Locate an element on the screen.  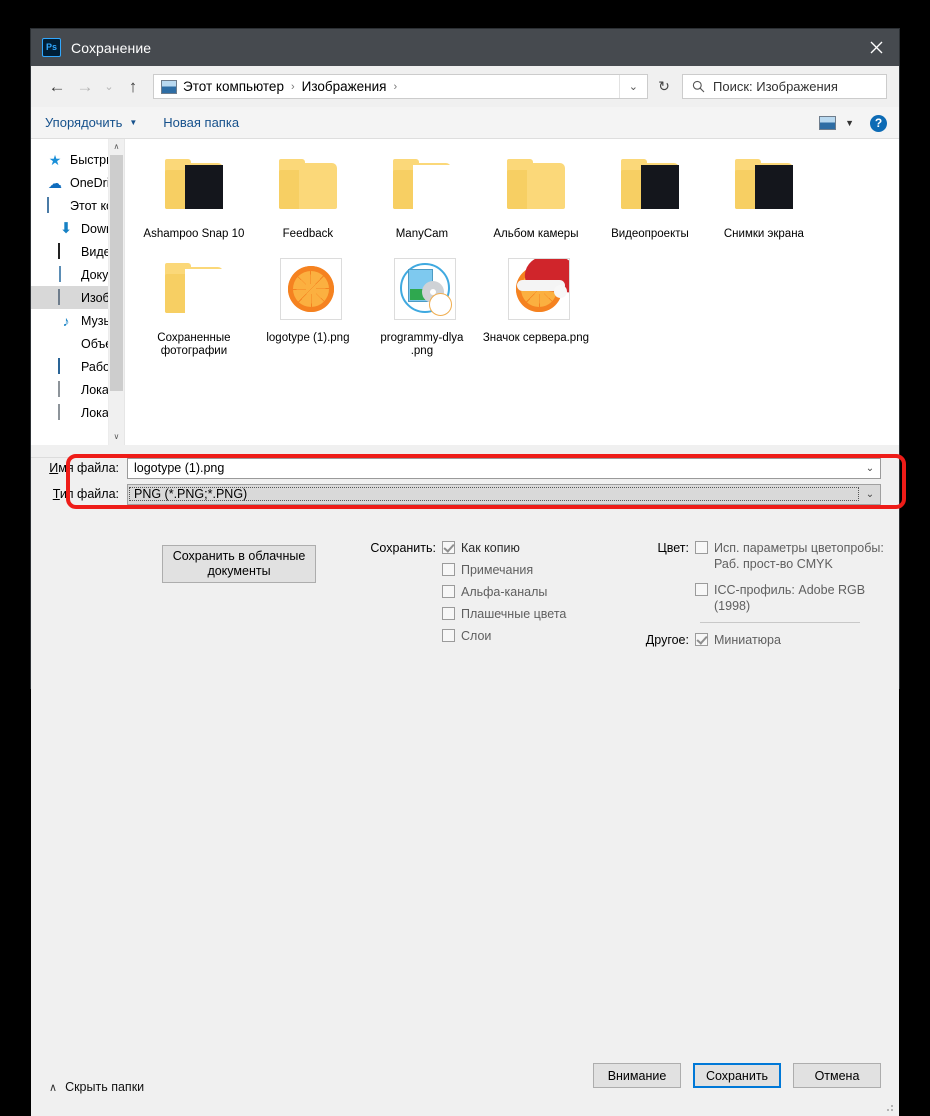
option-label: Альфа-каналы is located at coordinates (504, 592).